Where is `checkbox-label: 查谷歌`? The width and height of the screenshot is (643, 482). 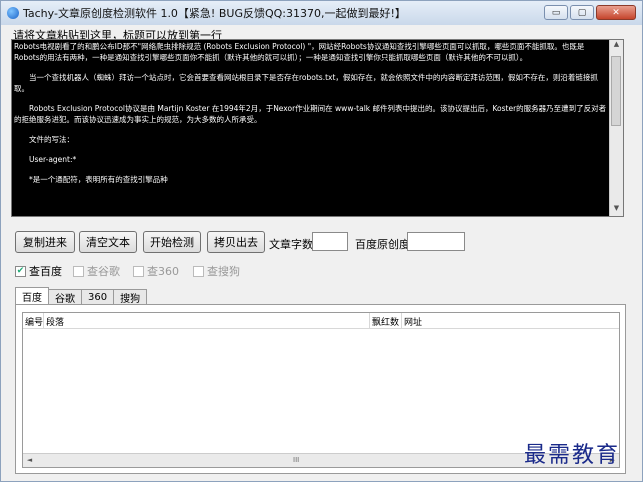 checkbox-label: 查谷歌 is located at coordinates (103, 271).